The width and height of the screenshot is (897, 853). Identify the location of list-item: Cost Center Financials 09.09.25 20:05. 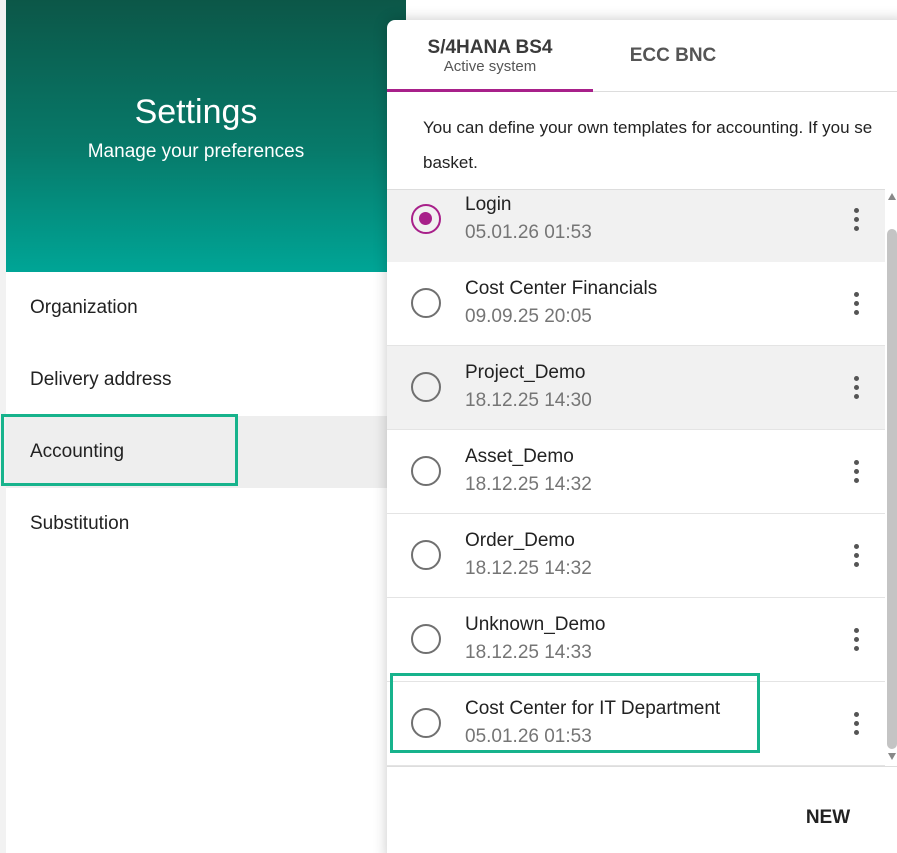
(636, 304).